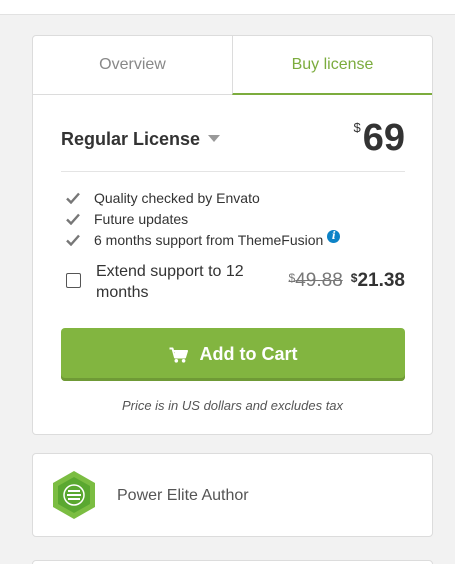 Image resolution: width=455 pixels, height=564 pixels. What do you see at coordinates (214, 138) in the screenshot?
I see `caret-down-icon` at bounding box center [214, 138].